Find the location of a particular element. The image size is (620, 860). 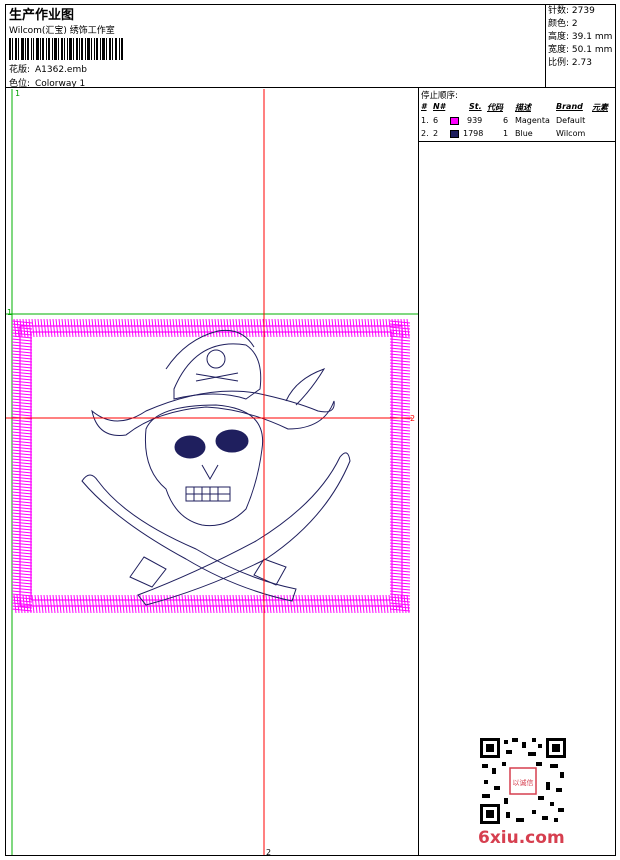

stat-value: 50.1 mm is located at coordinates (592, 50).